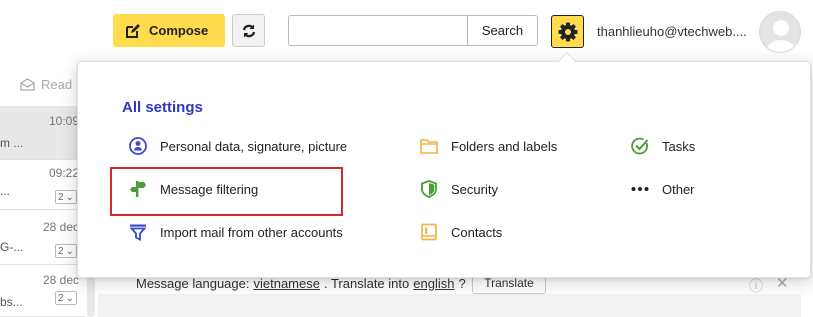 The width and height of the screenshot is (813, 317). I want to click on compose-label: Compose, so click(179, 30).